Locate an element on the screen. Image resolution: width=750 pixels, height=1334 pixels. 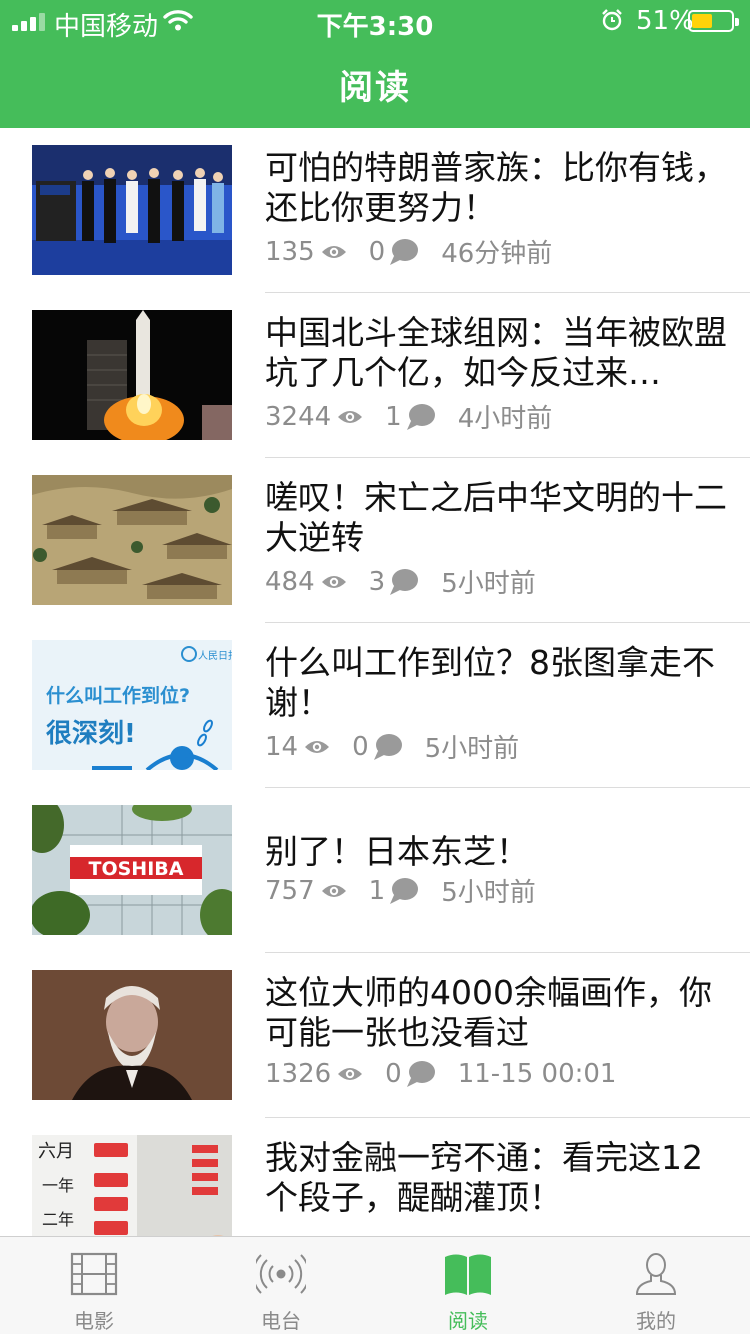
thumb-text-1: 什么叫工作到位? is located at coordinates (118, 695).